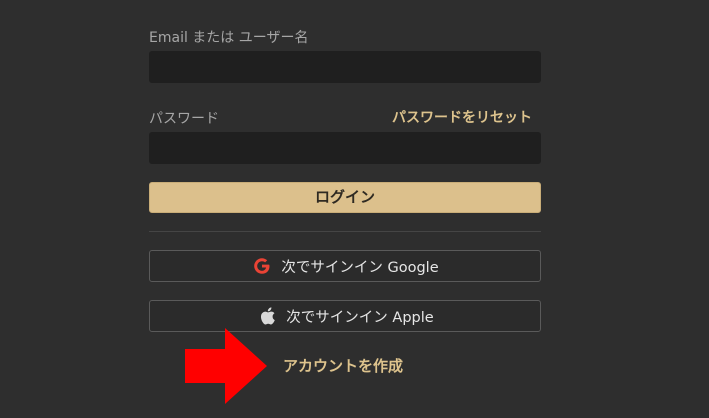 The height and width of the screenshot is (418, 709). What do you see at coordinates (184, 119) in the screenshot?
I see `password-label: パスワード` at bounding box center [184, 119].